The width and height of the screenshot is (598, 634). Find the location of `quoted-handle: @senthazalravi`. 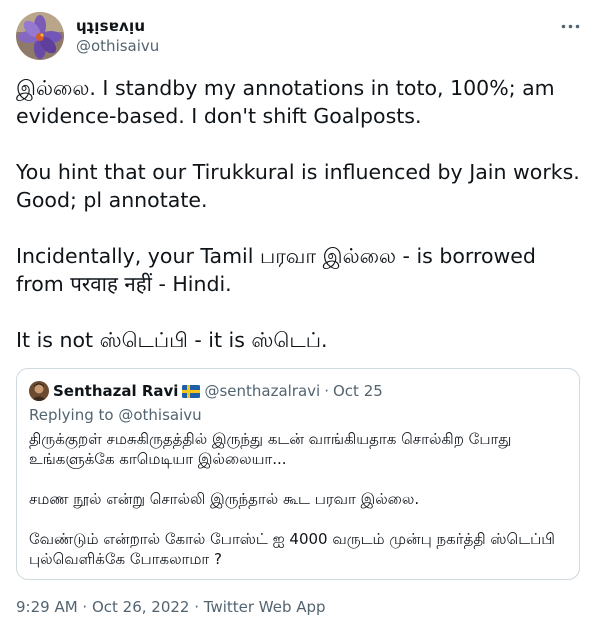

quoted-handle: @senthazalravi is located at coordinates (262, 391).